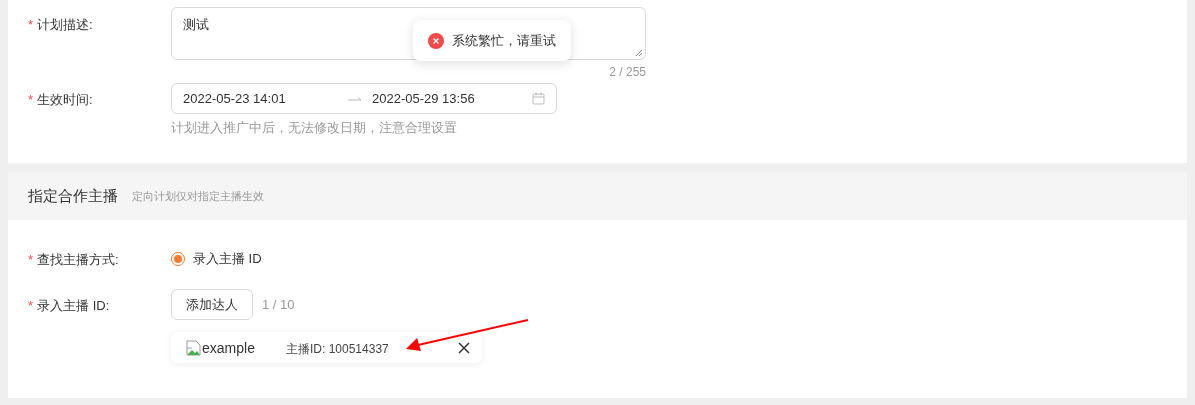 The width and height of the screenshot is (1195, 405). What do you see at coordinates (639, 53) in the screenshot?
I see `resize-grip-icon` at bounding box center [639, 53].